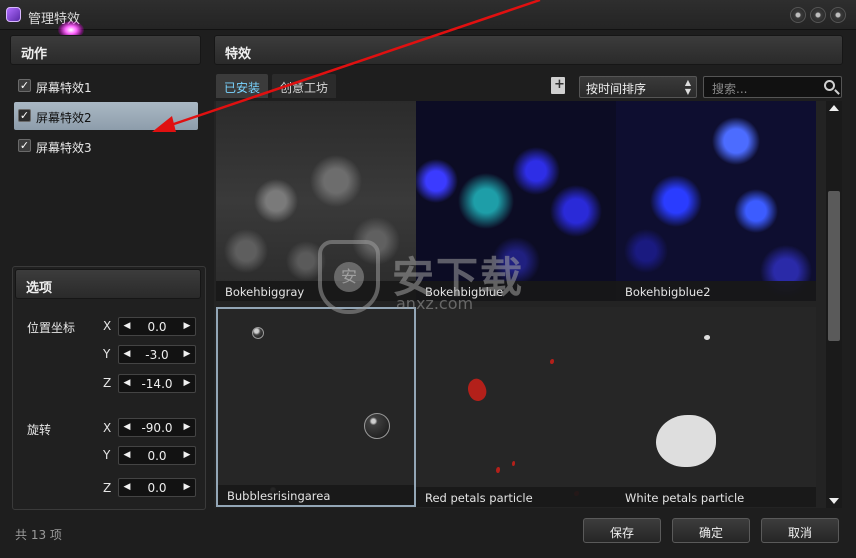  I want to click on action-item-label: 屏幕特效3, so click(64, 148).